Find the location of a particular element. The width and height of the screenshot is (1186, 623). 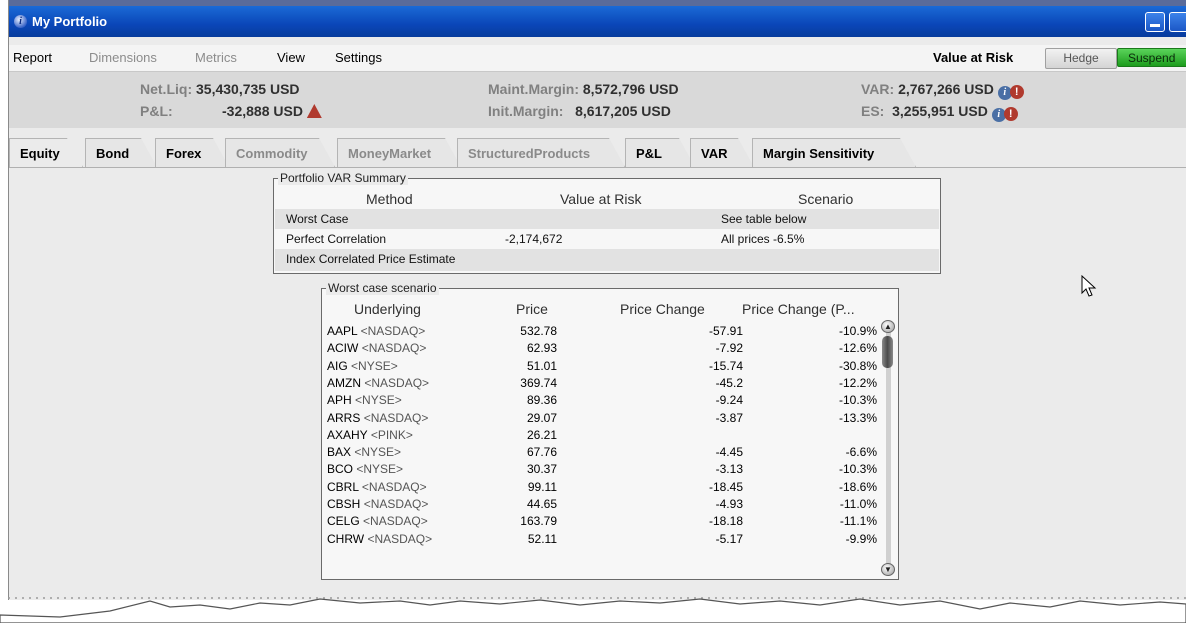

tab-pnl: P&L is located at coordinates (660, 152).